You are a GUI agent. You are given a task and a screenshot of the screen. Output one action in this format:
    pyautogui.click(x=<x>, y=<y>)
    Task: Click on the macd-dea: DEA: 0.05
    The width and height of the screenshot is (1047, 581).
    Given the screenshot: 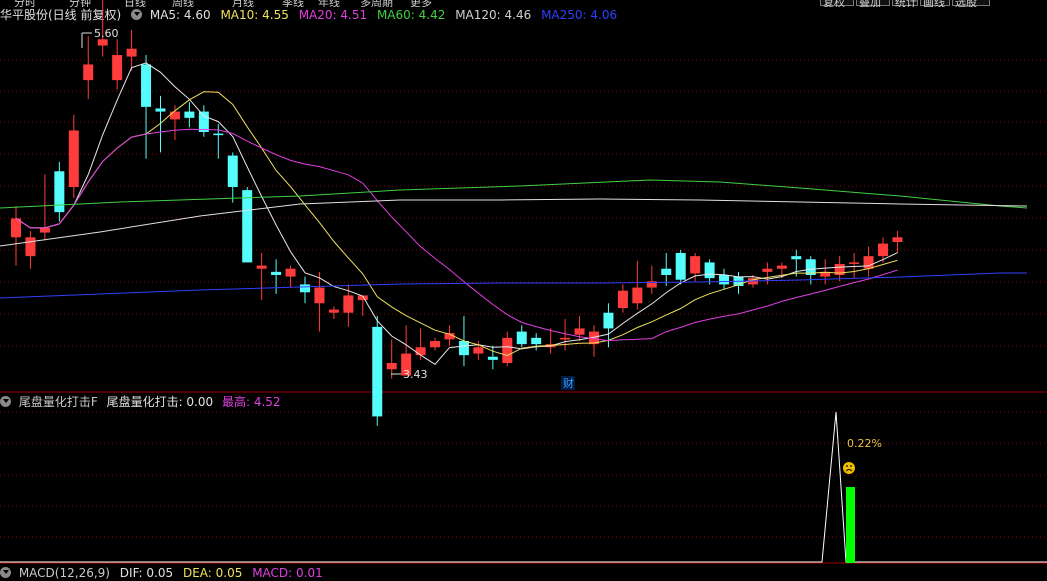 What is the action you would take?
    pyautogui.click(x=212, y=573)
    